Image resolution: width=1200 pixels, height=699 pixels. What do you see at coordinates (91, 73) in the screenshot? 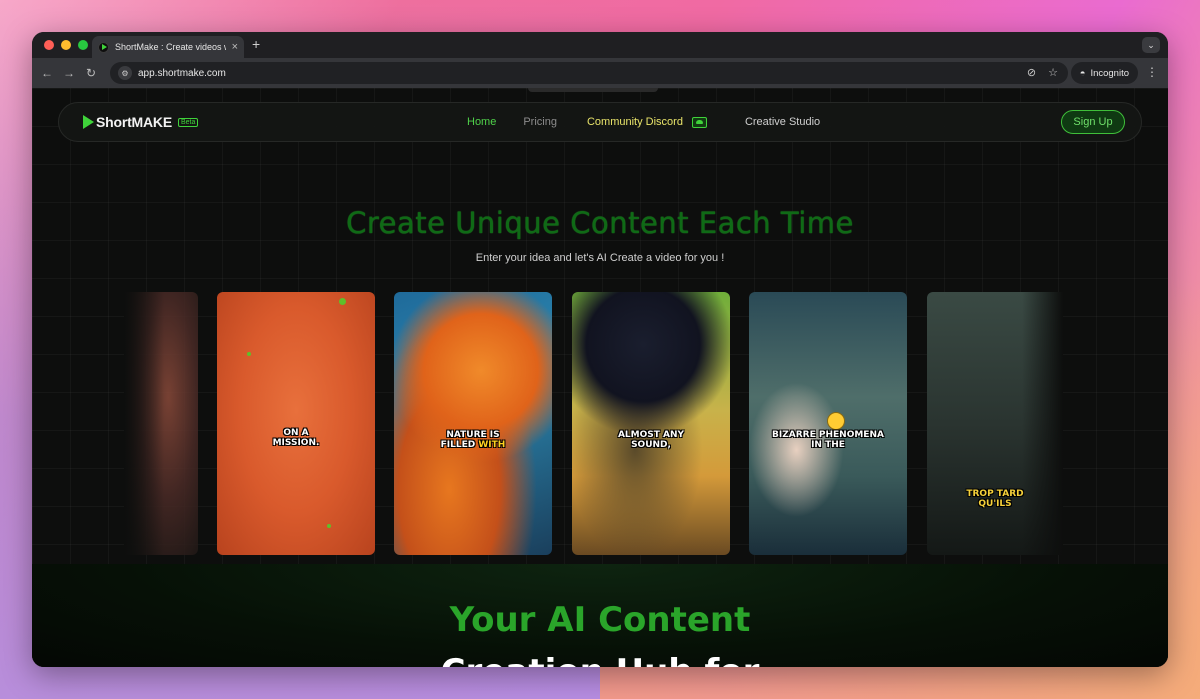
I see `reload-icon: ↻` at bounding box center [91, 73].